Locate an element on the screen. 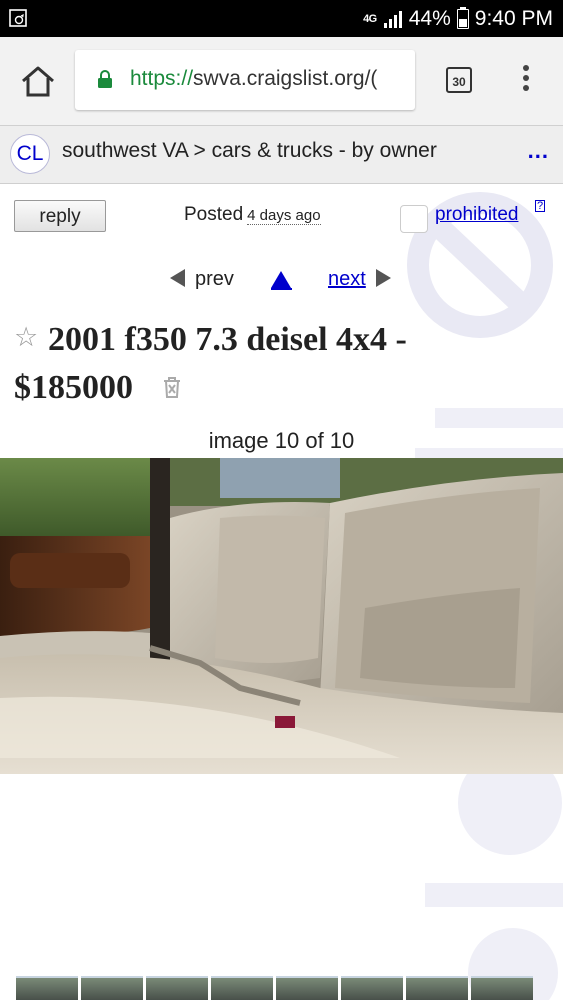 The image size is (563, 1000). next-label: next is located at coordinates (347, 279).